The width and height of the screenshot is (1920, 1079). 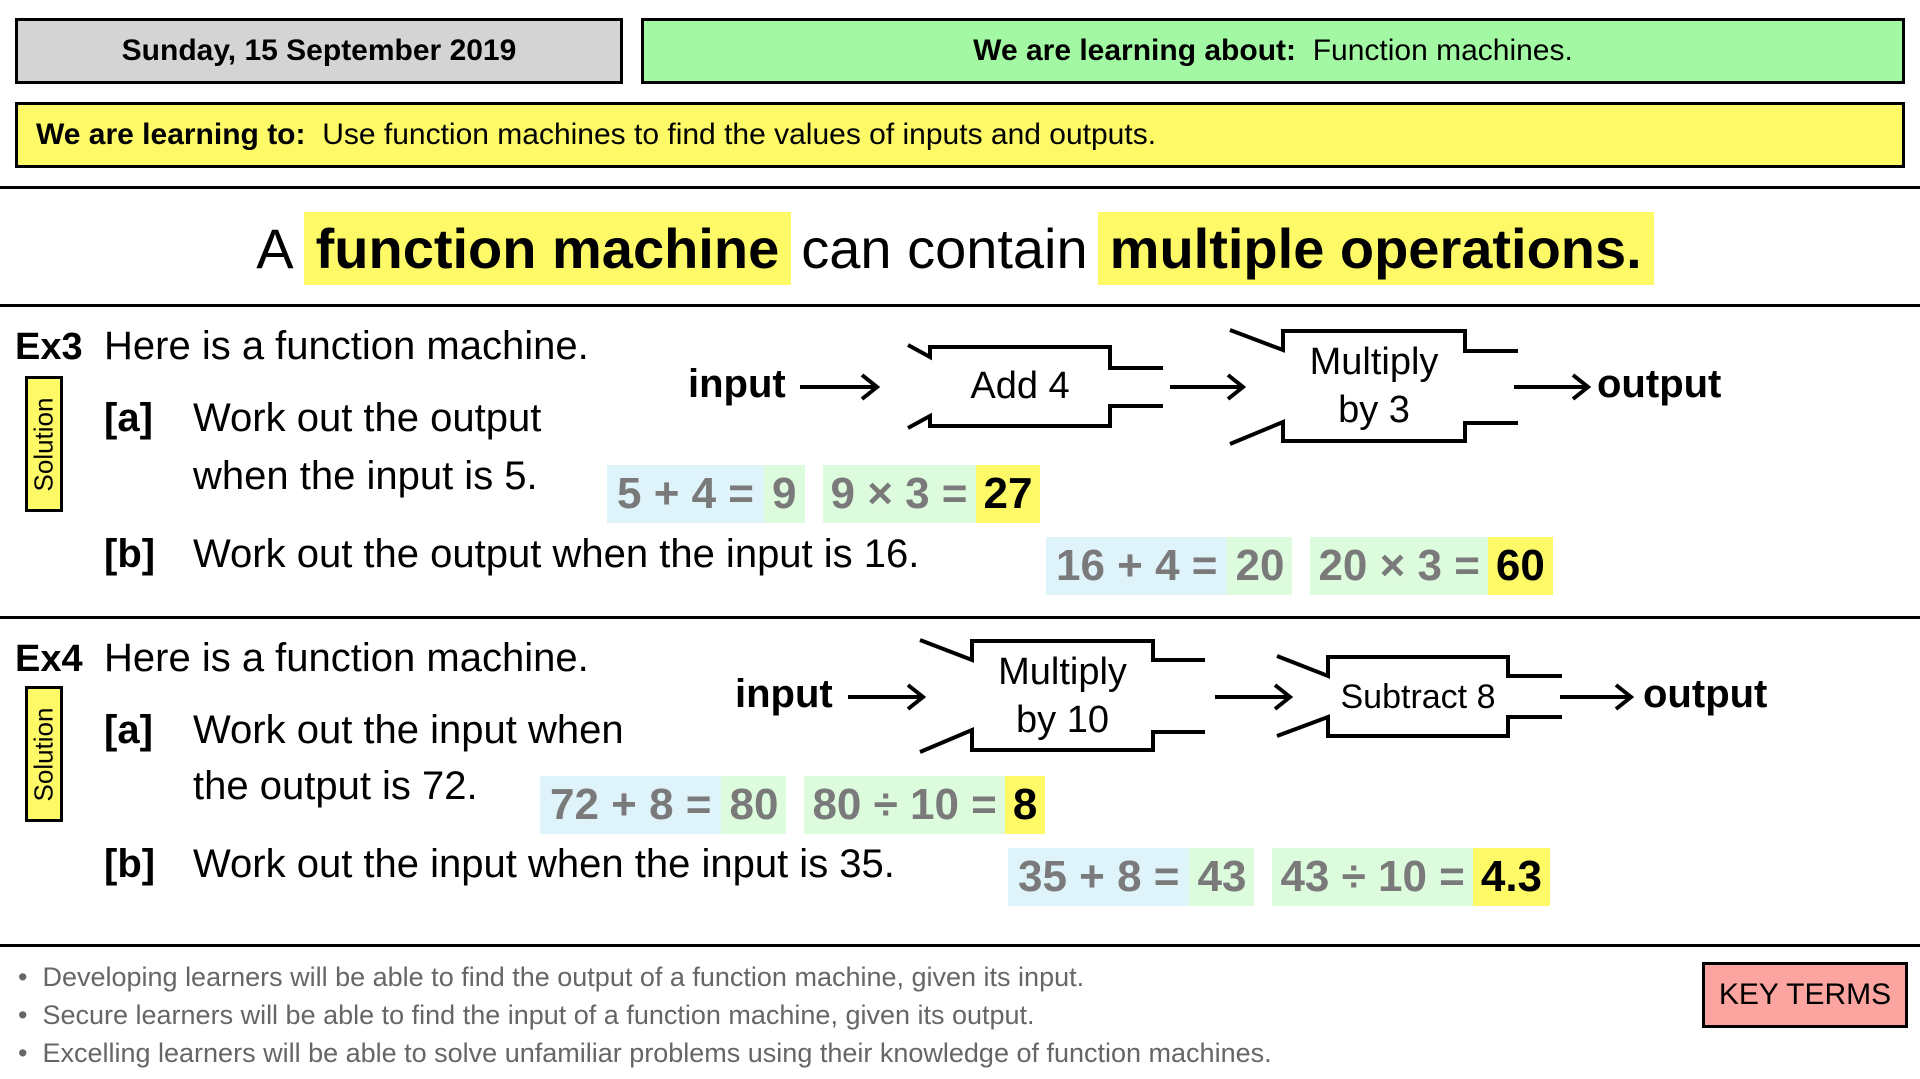 I want to click on calc-result: 60, so click(x=1520, y=566).